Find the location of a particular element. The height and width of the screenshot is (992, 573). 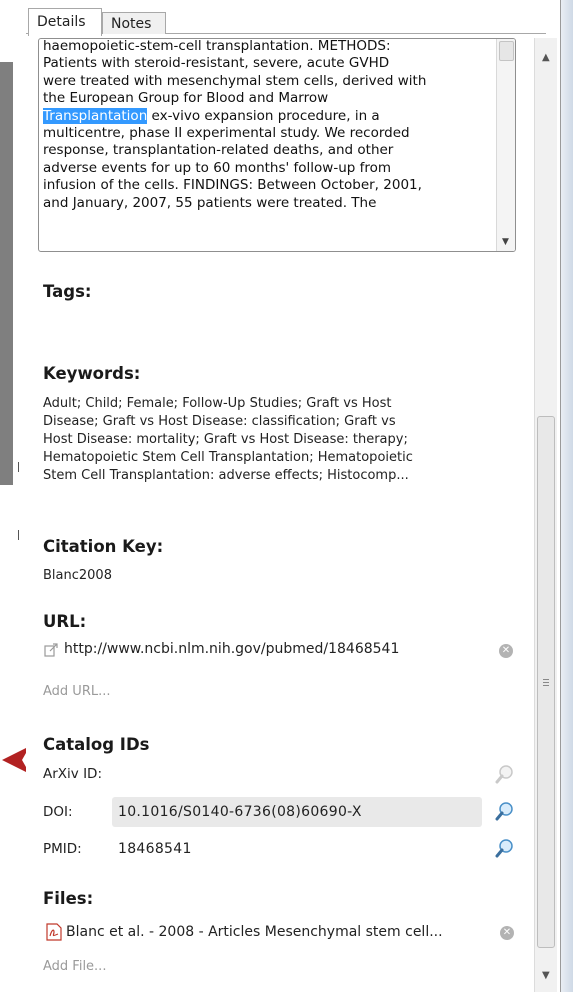

panel-scroll-thumb is located at coordinates (546, 682).